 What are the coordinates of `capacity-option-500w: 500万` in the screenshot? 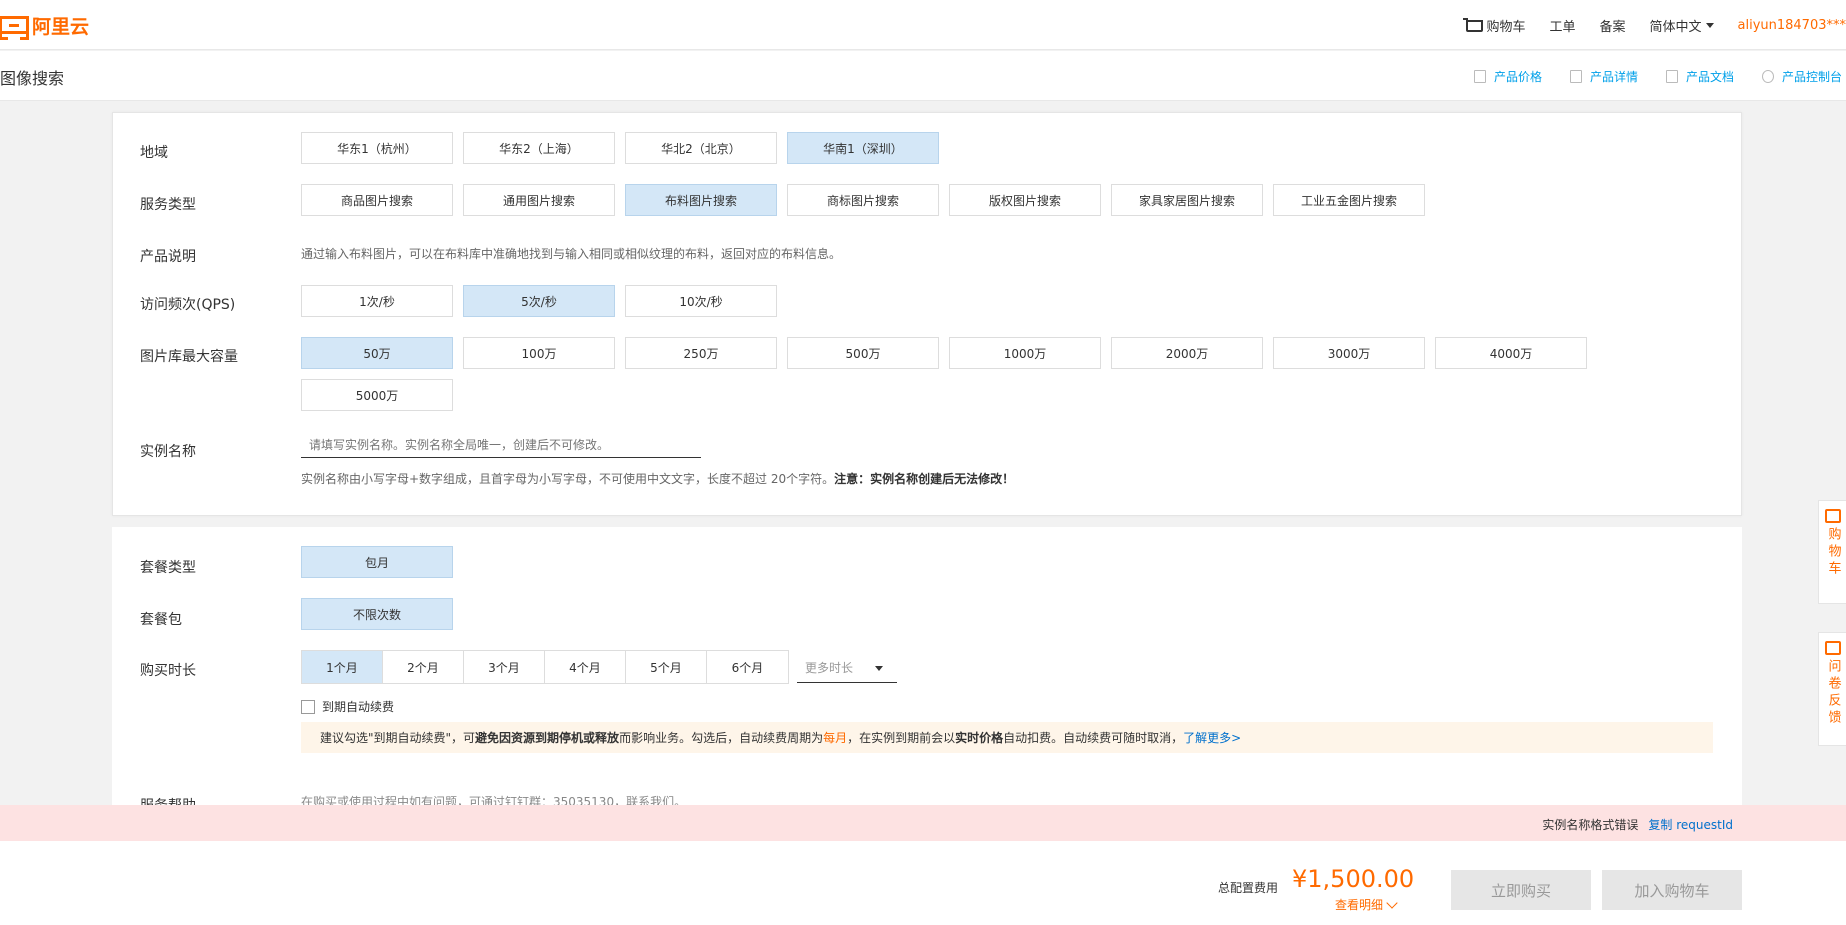 It's located at (863, 353).